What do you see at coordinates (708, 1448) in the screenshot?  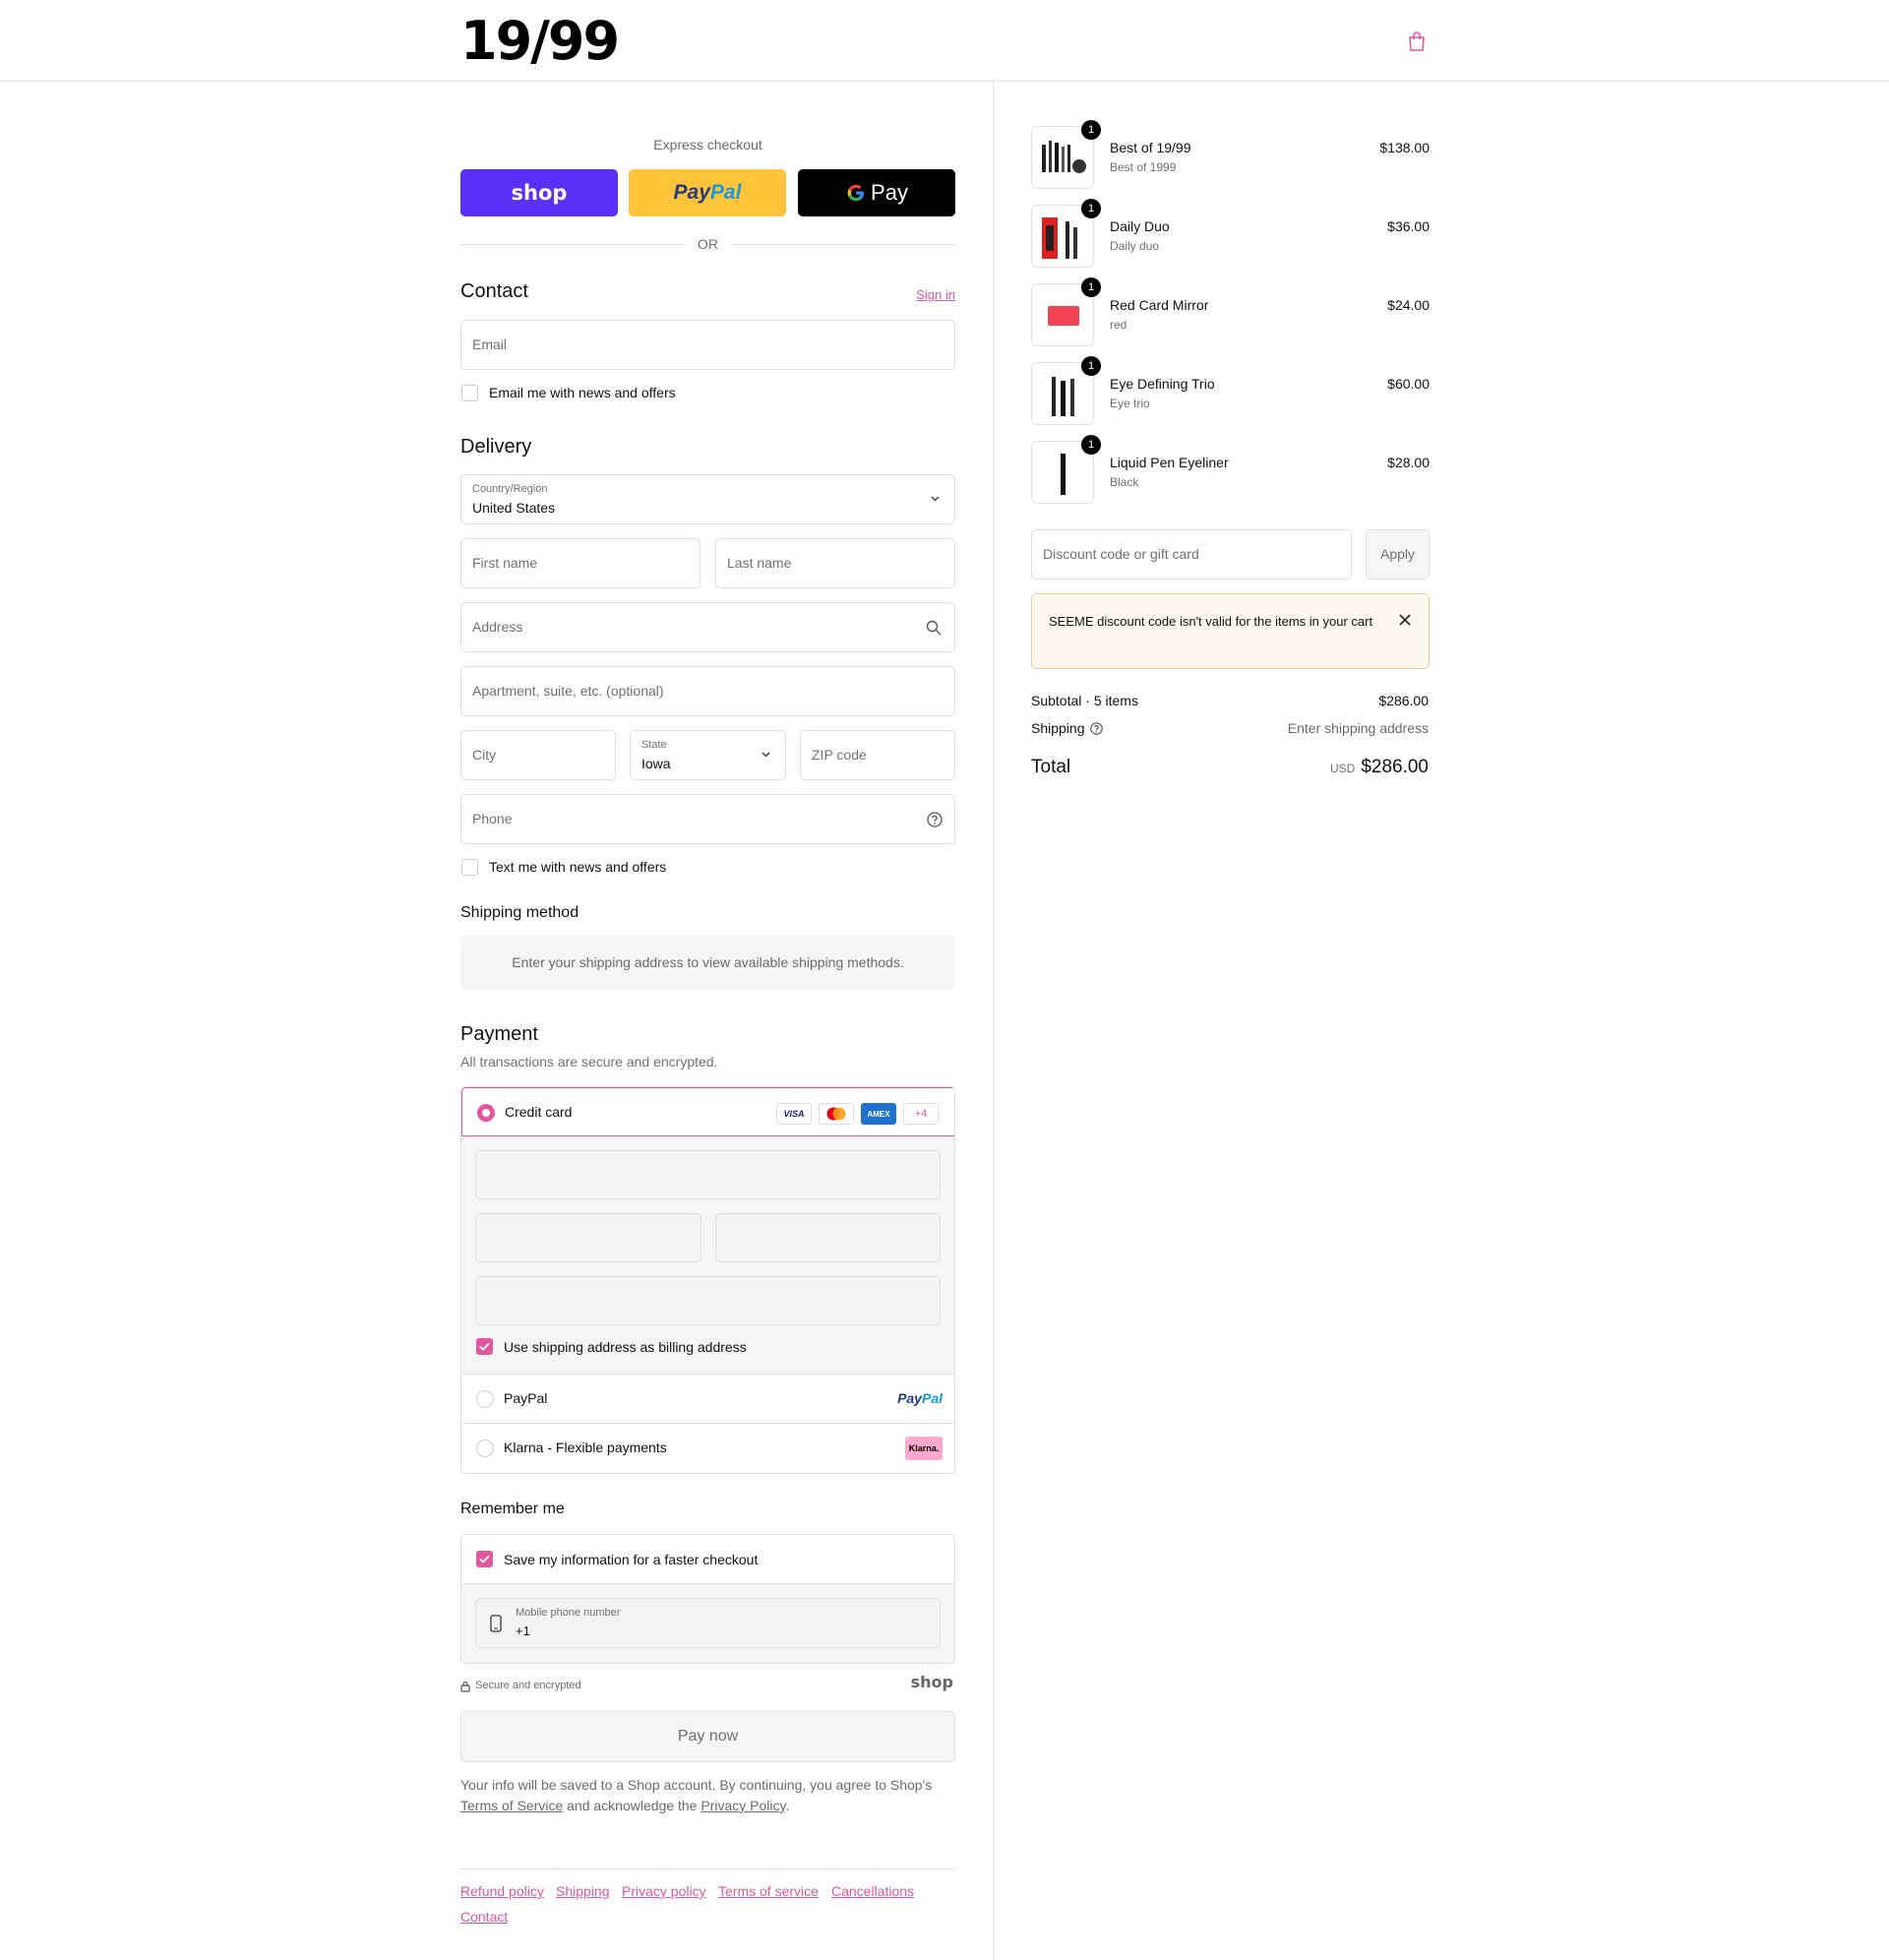 I see `klarna-option: Klarna - Flexible payments Klarna.` at bounding box center [708, 1448].